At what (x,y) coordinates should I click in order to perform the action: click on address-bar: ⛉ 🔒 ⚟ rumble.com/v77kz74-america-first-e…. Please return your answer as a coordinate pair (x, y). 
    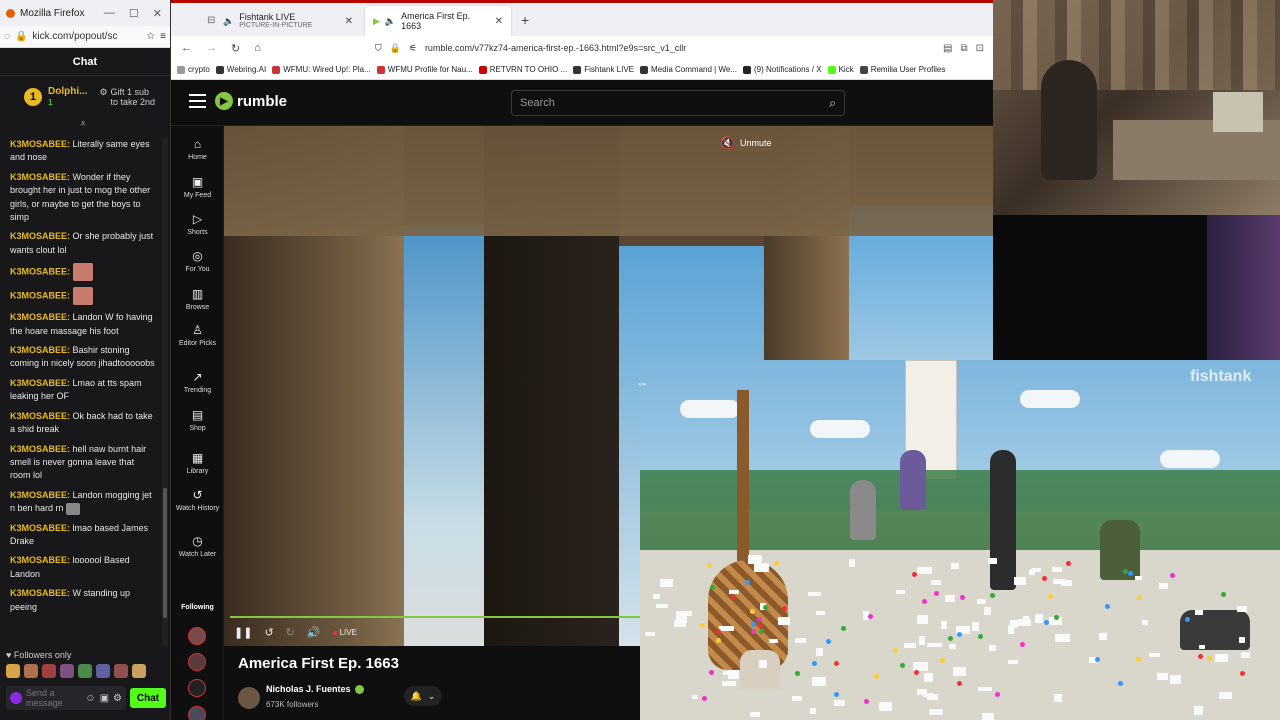
    Looking at the image, I should click on (530, 48).